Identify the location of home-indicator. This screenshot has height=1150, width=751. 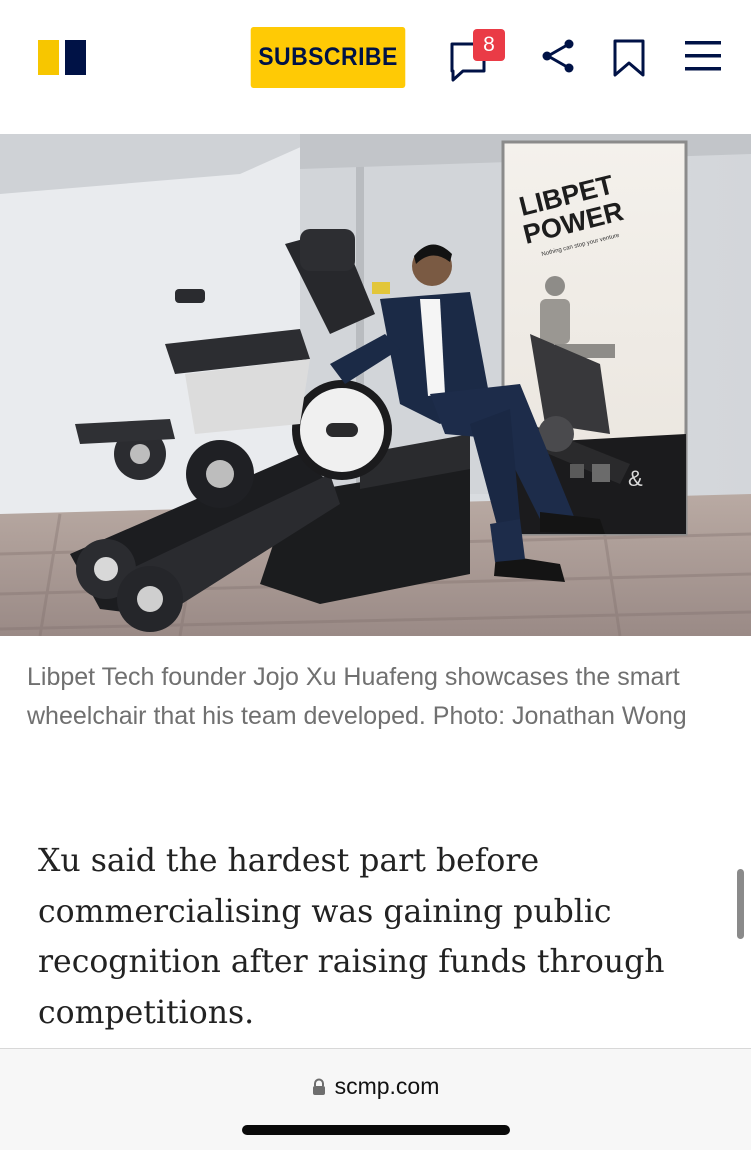
(376, 1130).